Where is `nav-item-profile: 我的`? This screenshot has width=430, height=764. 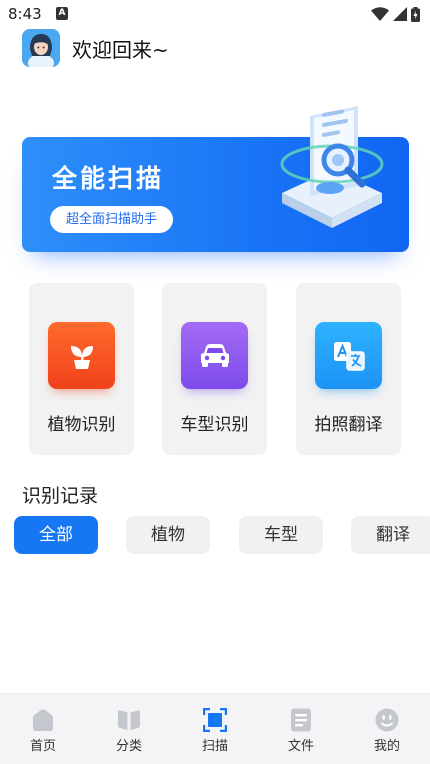 nav-item-profile: 我的 is located at coordinates (387, 729).